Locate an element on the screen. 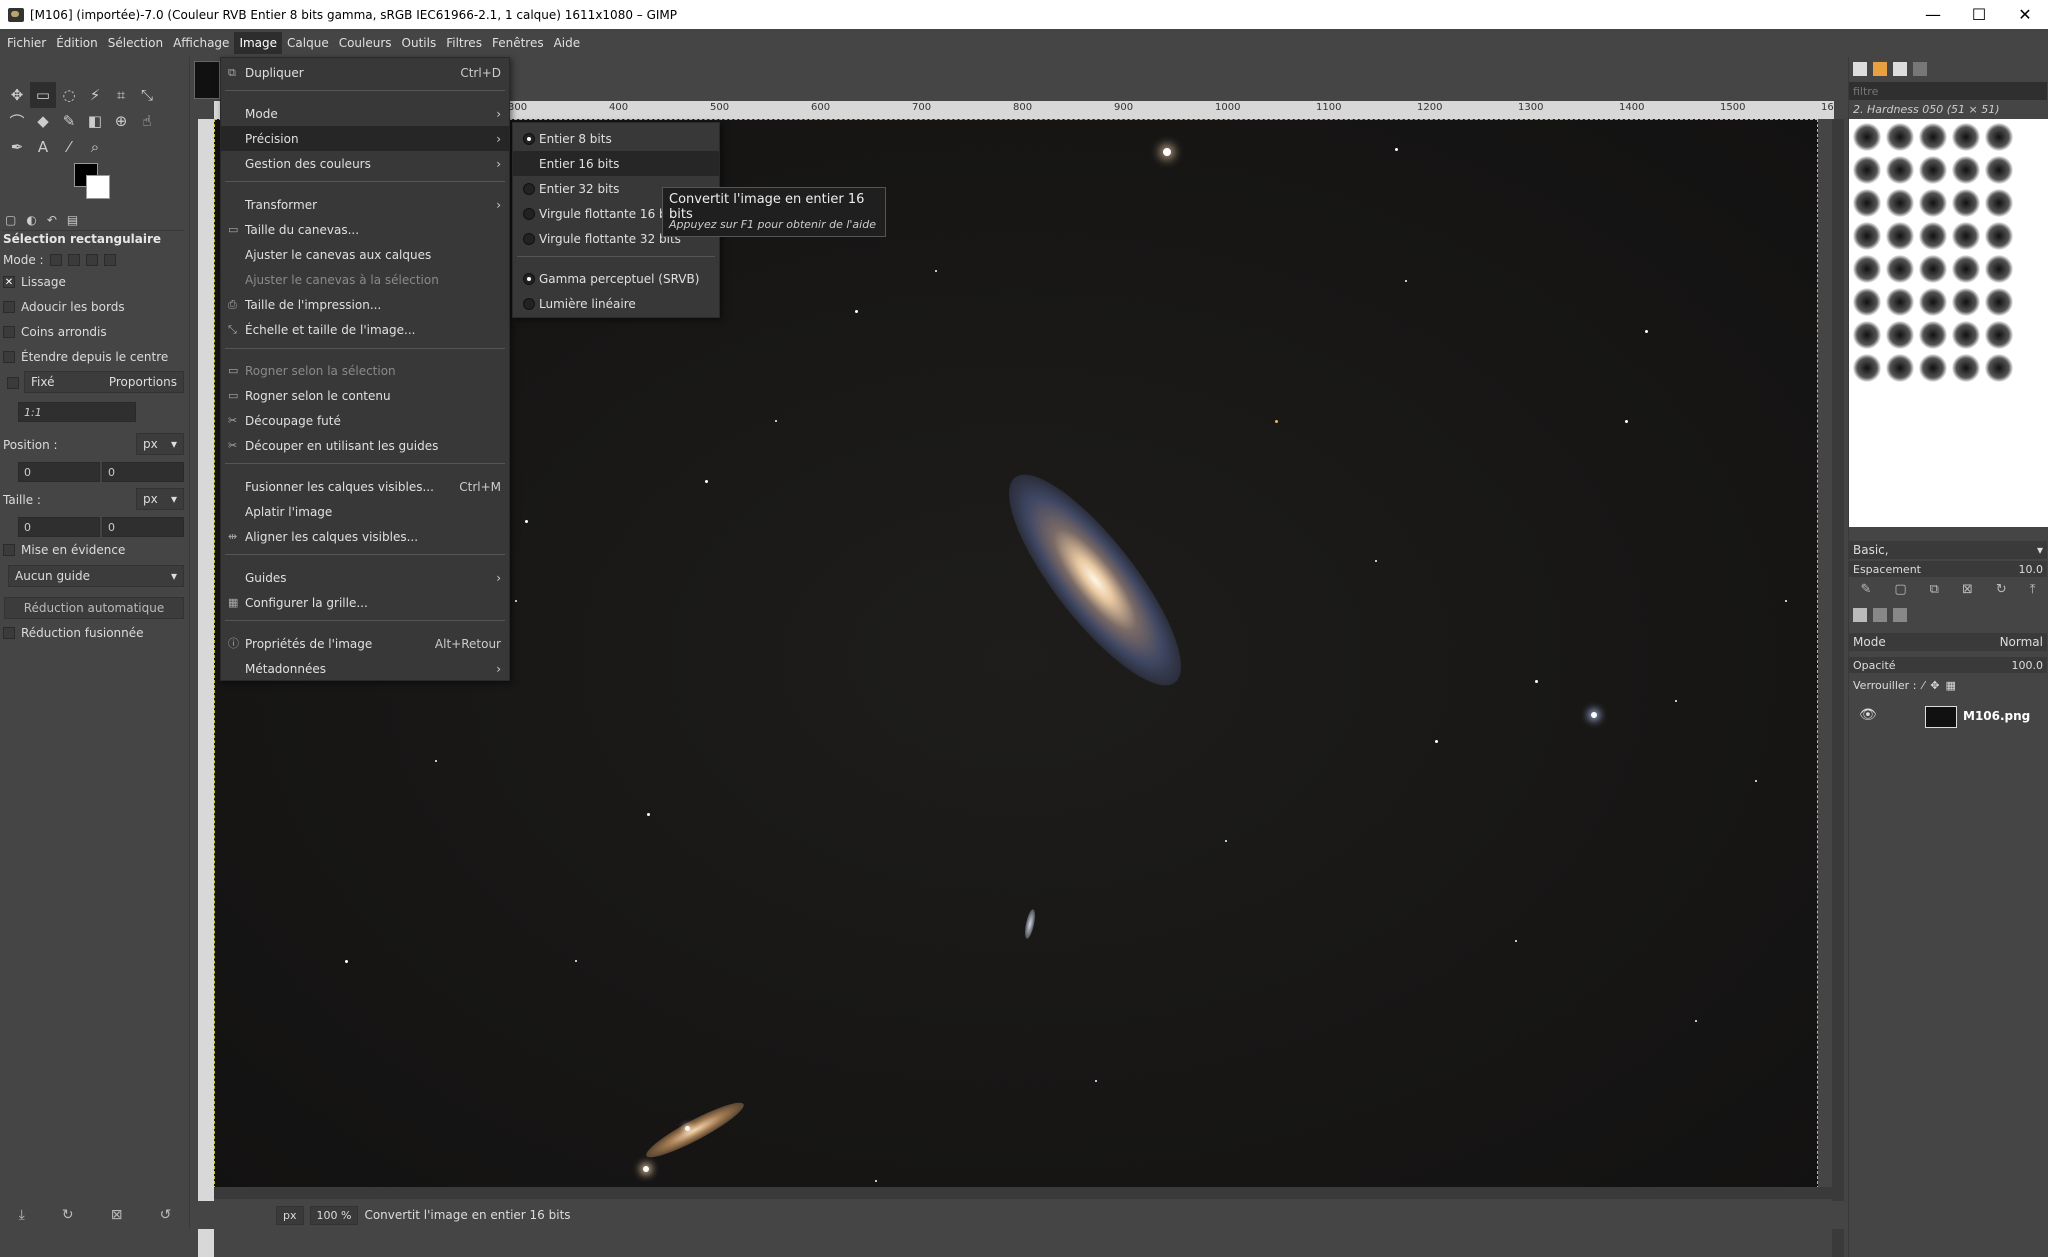 Image resolution: width=2048 pixels, height=1257 pixels. device-status-tab-icon: ◐ is located at coordinates (31, 220).